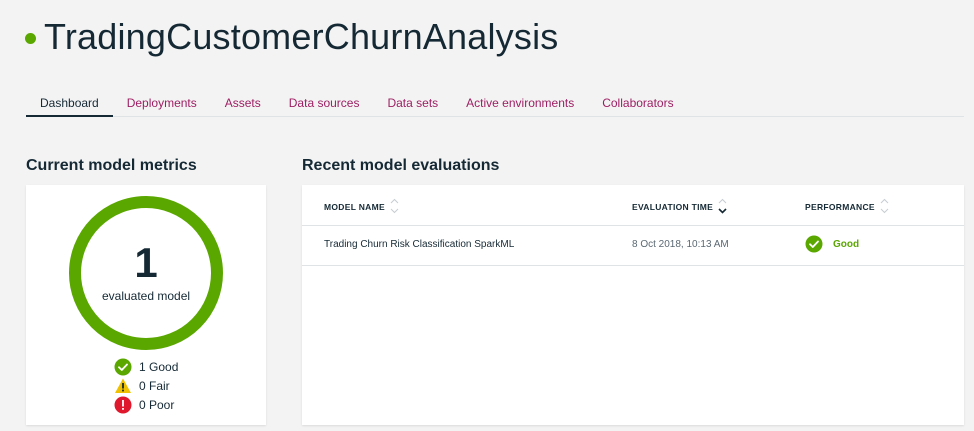 The image size is (974, 431). Describe the element at coordinates (846, 244) in the screenshot. I see `performance-label: Good` at that location.